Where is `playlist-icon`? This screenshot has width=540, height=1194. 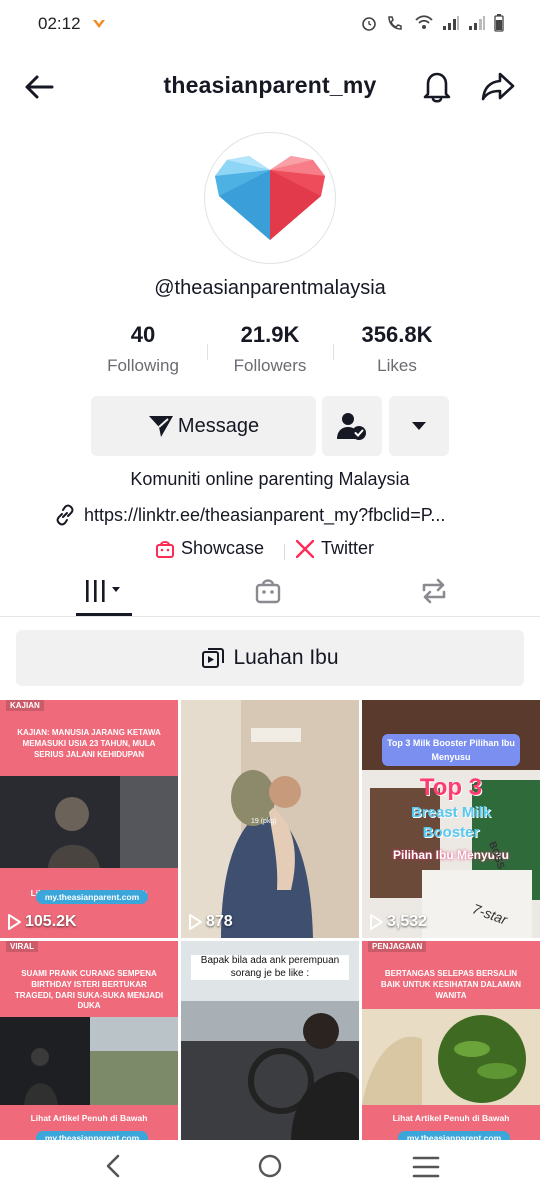
playlist-icon is located at coordinates (213, 658).